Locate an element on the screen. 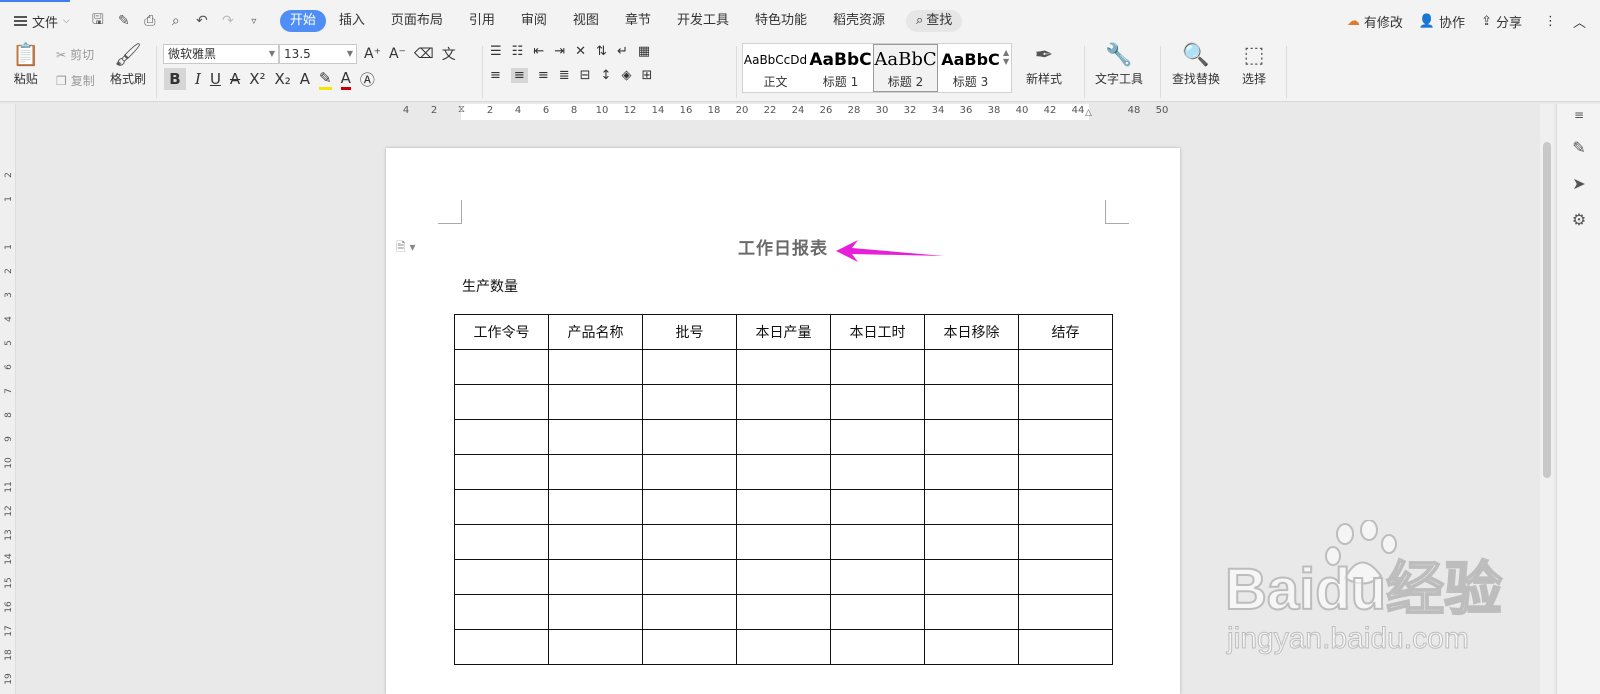 The width and height of the screenshot is (1600, 694). edit-pen-icon: ✎ is located at coordinates (1578, 147).